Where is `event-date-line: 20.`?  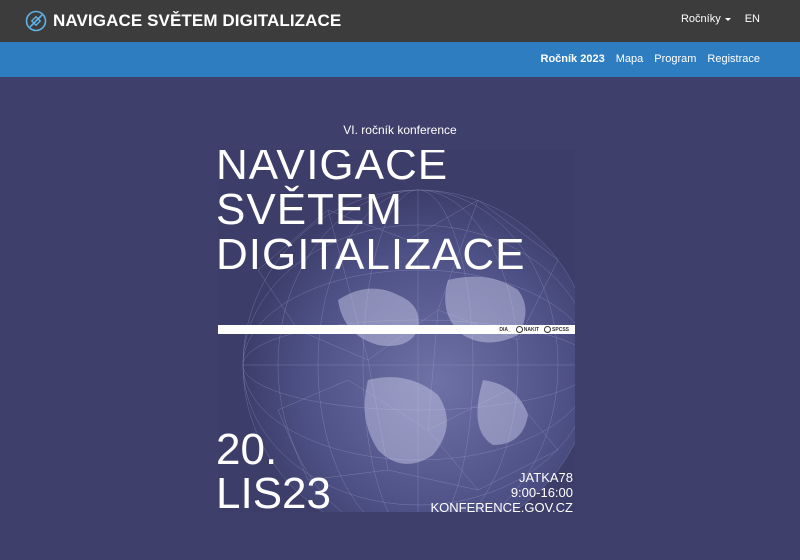
event-date-line: 20. is located at coordinates (248, 449).